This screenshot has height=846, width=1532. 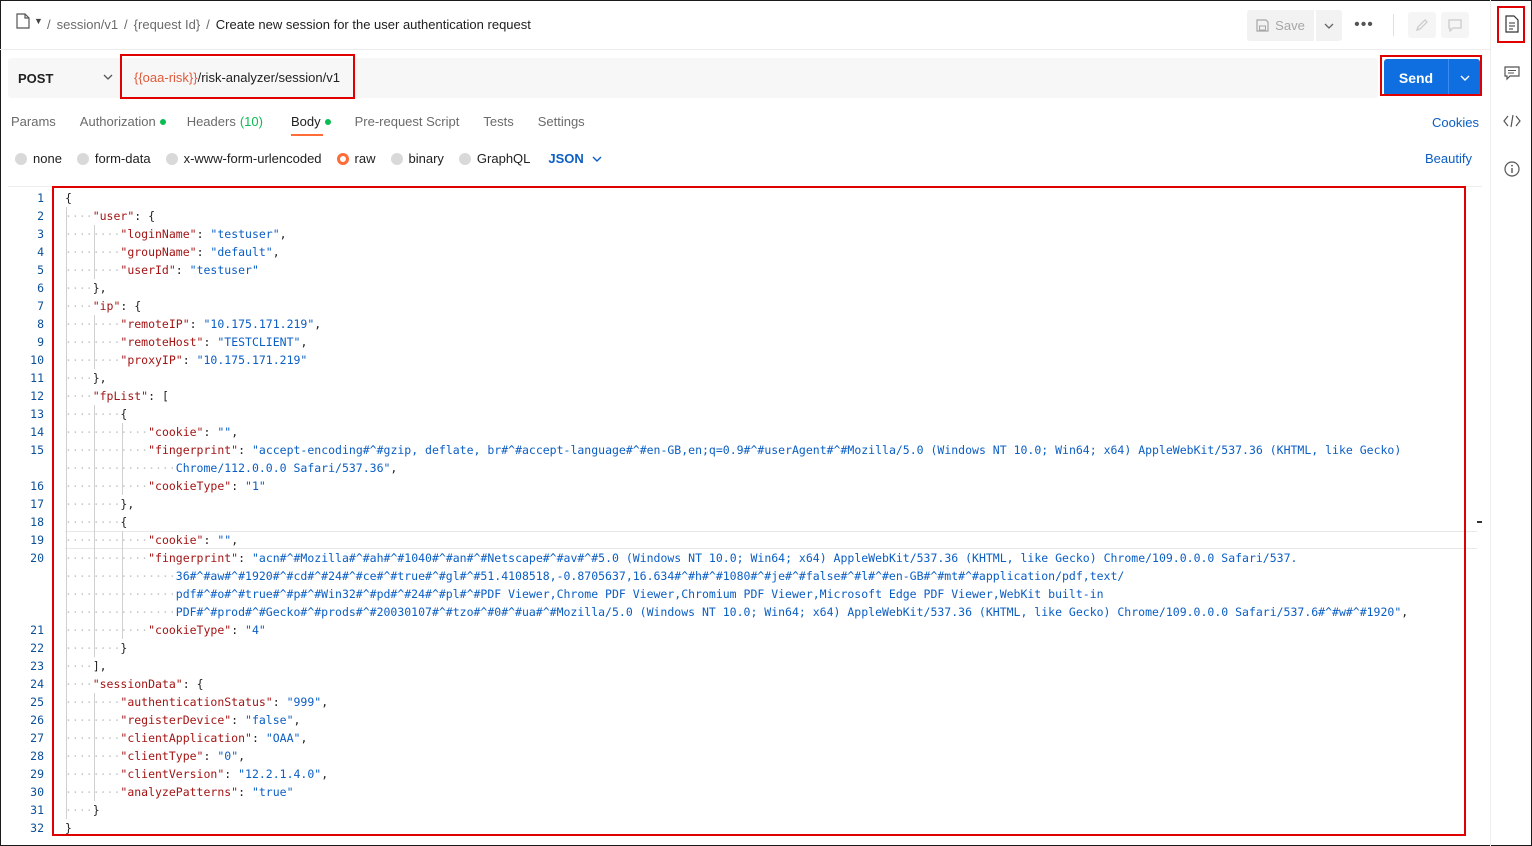 I want to click on tab-settings: Settings, so click(x=561, y=121).